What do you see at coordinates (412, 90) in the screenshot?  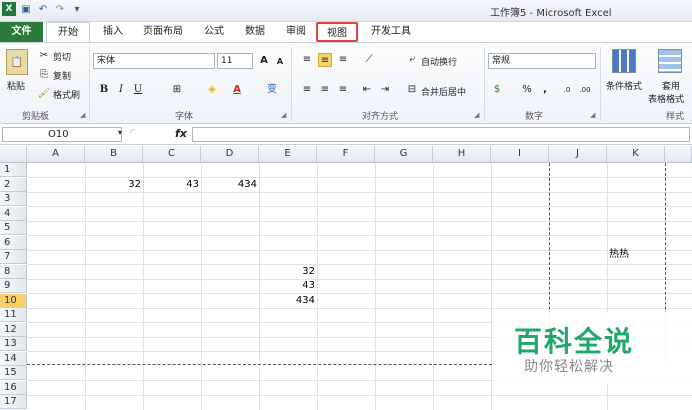 I see `merge-center-icon: ⊟` at bounding box center [412, 90].